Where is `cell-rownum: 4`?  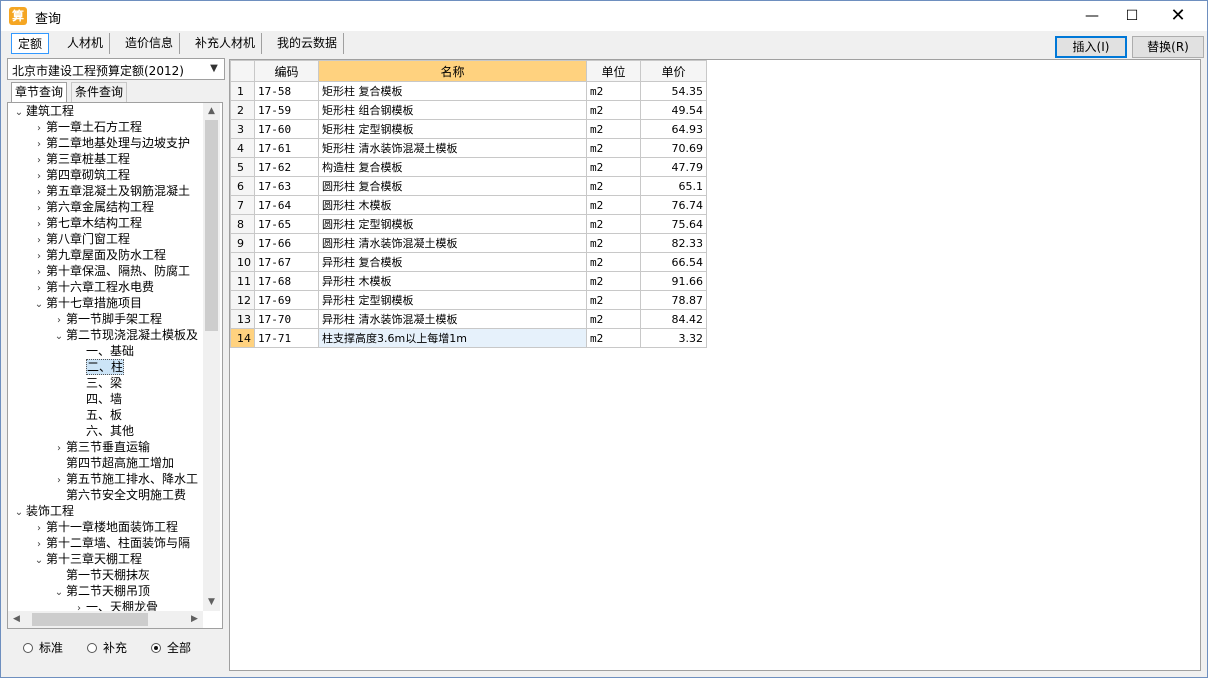 cell-rownum: 4 is located at coordinates (242, 148).